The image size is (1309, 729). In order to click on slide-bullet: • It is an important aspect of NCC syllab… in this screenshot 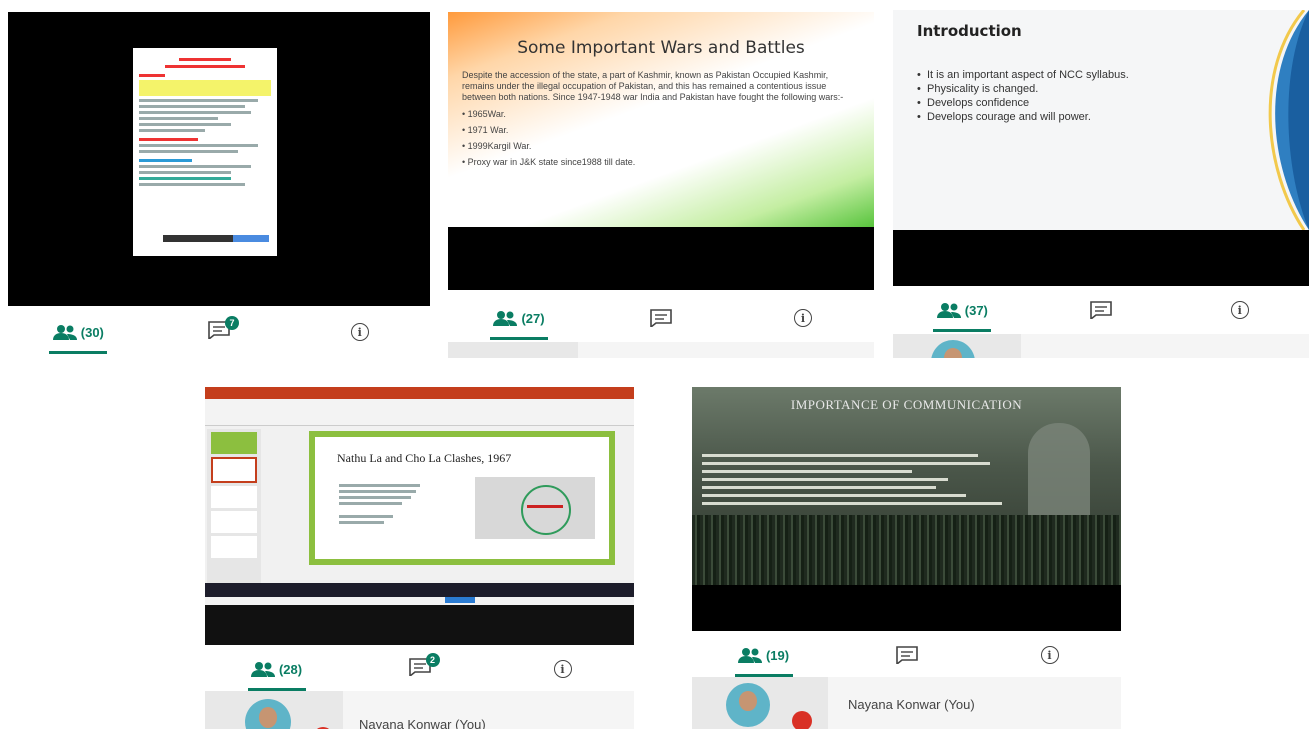, I will do `click(1023, 75)`.